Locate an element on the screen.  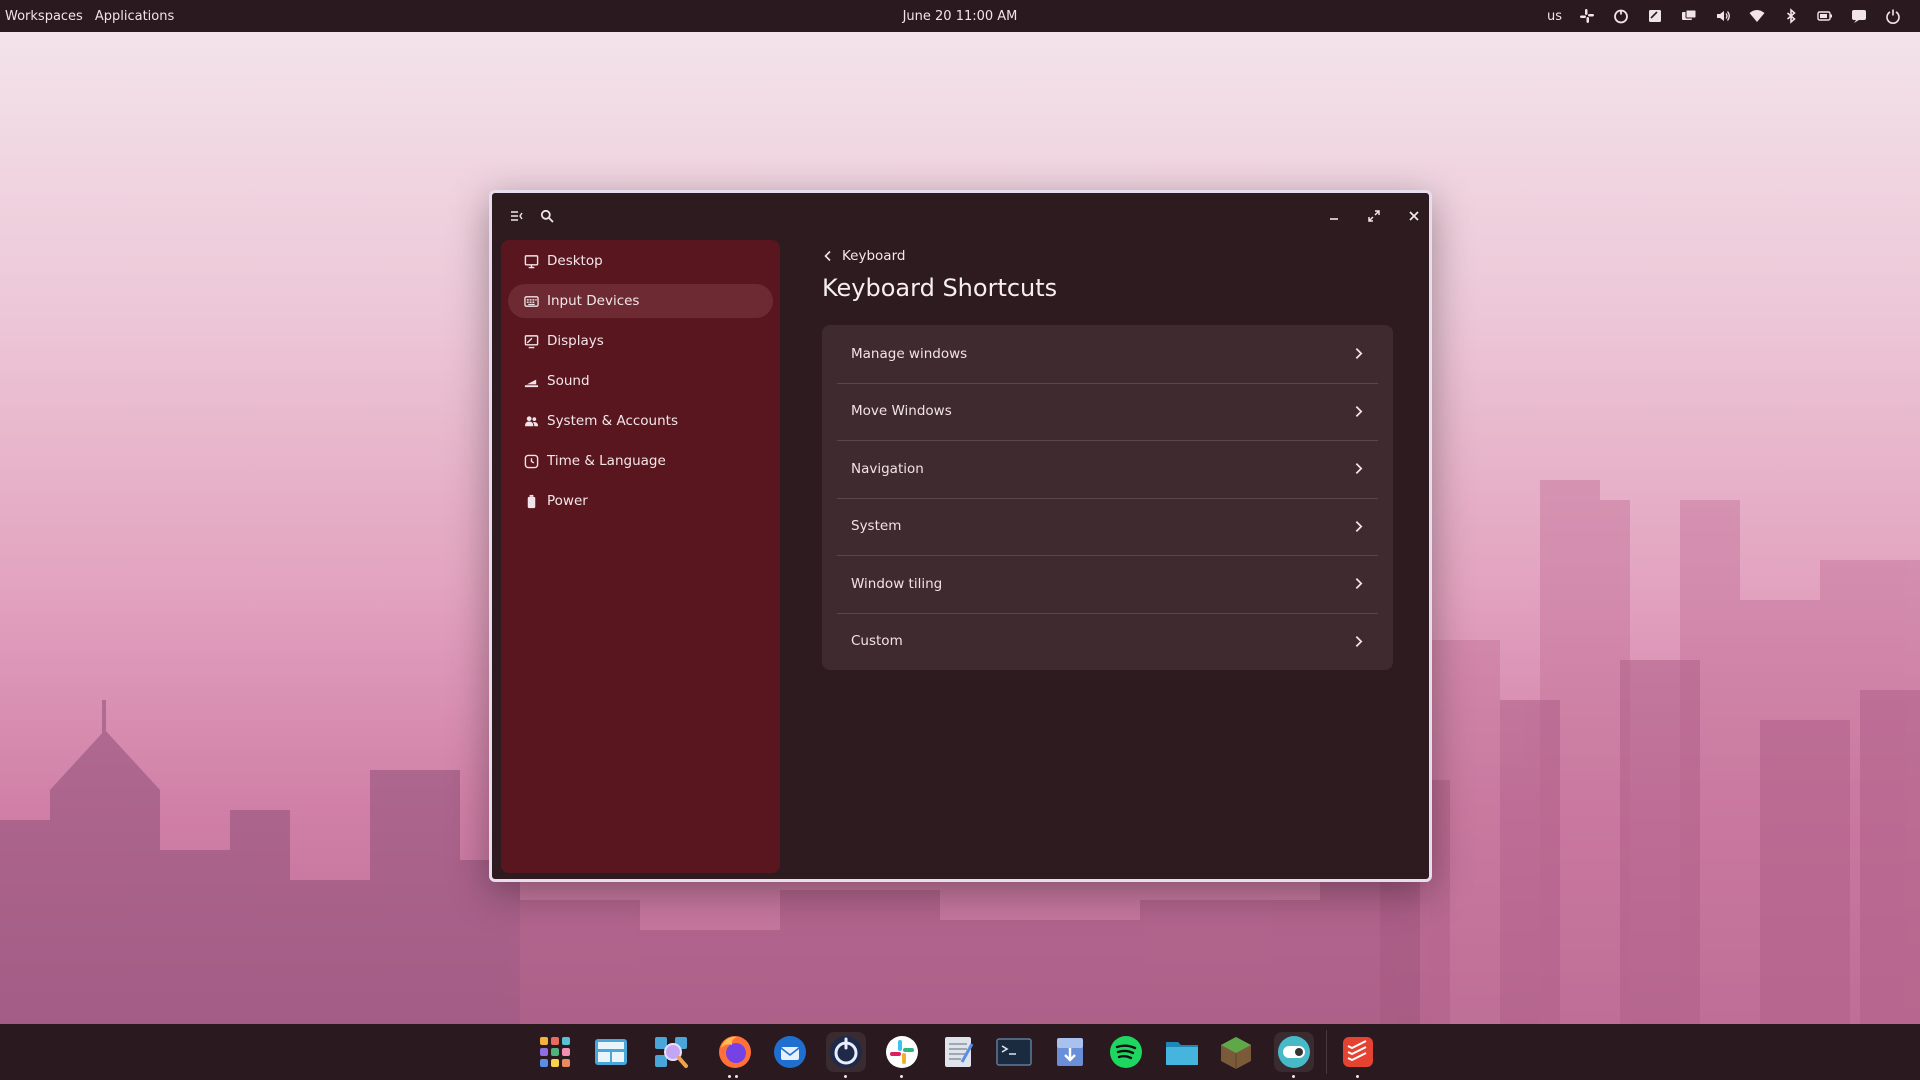
display-icon is located at coordinates (531, 341).